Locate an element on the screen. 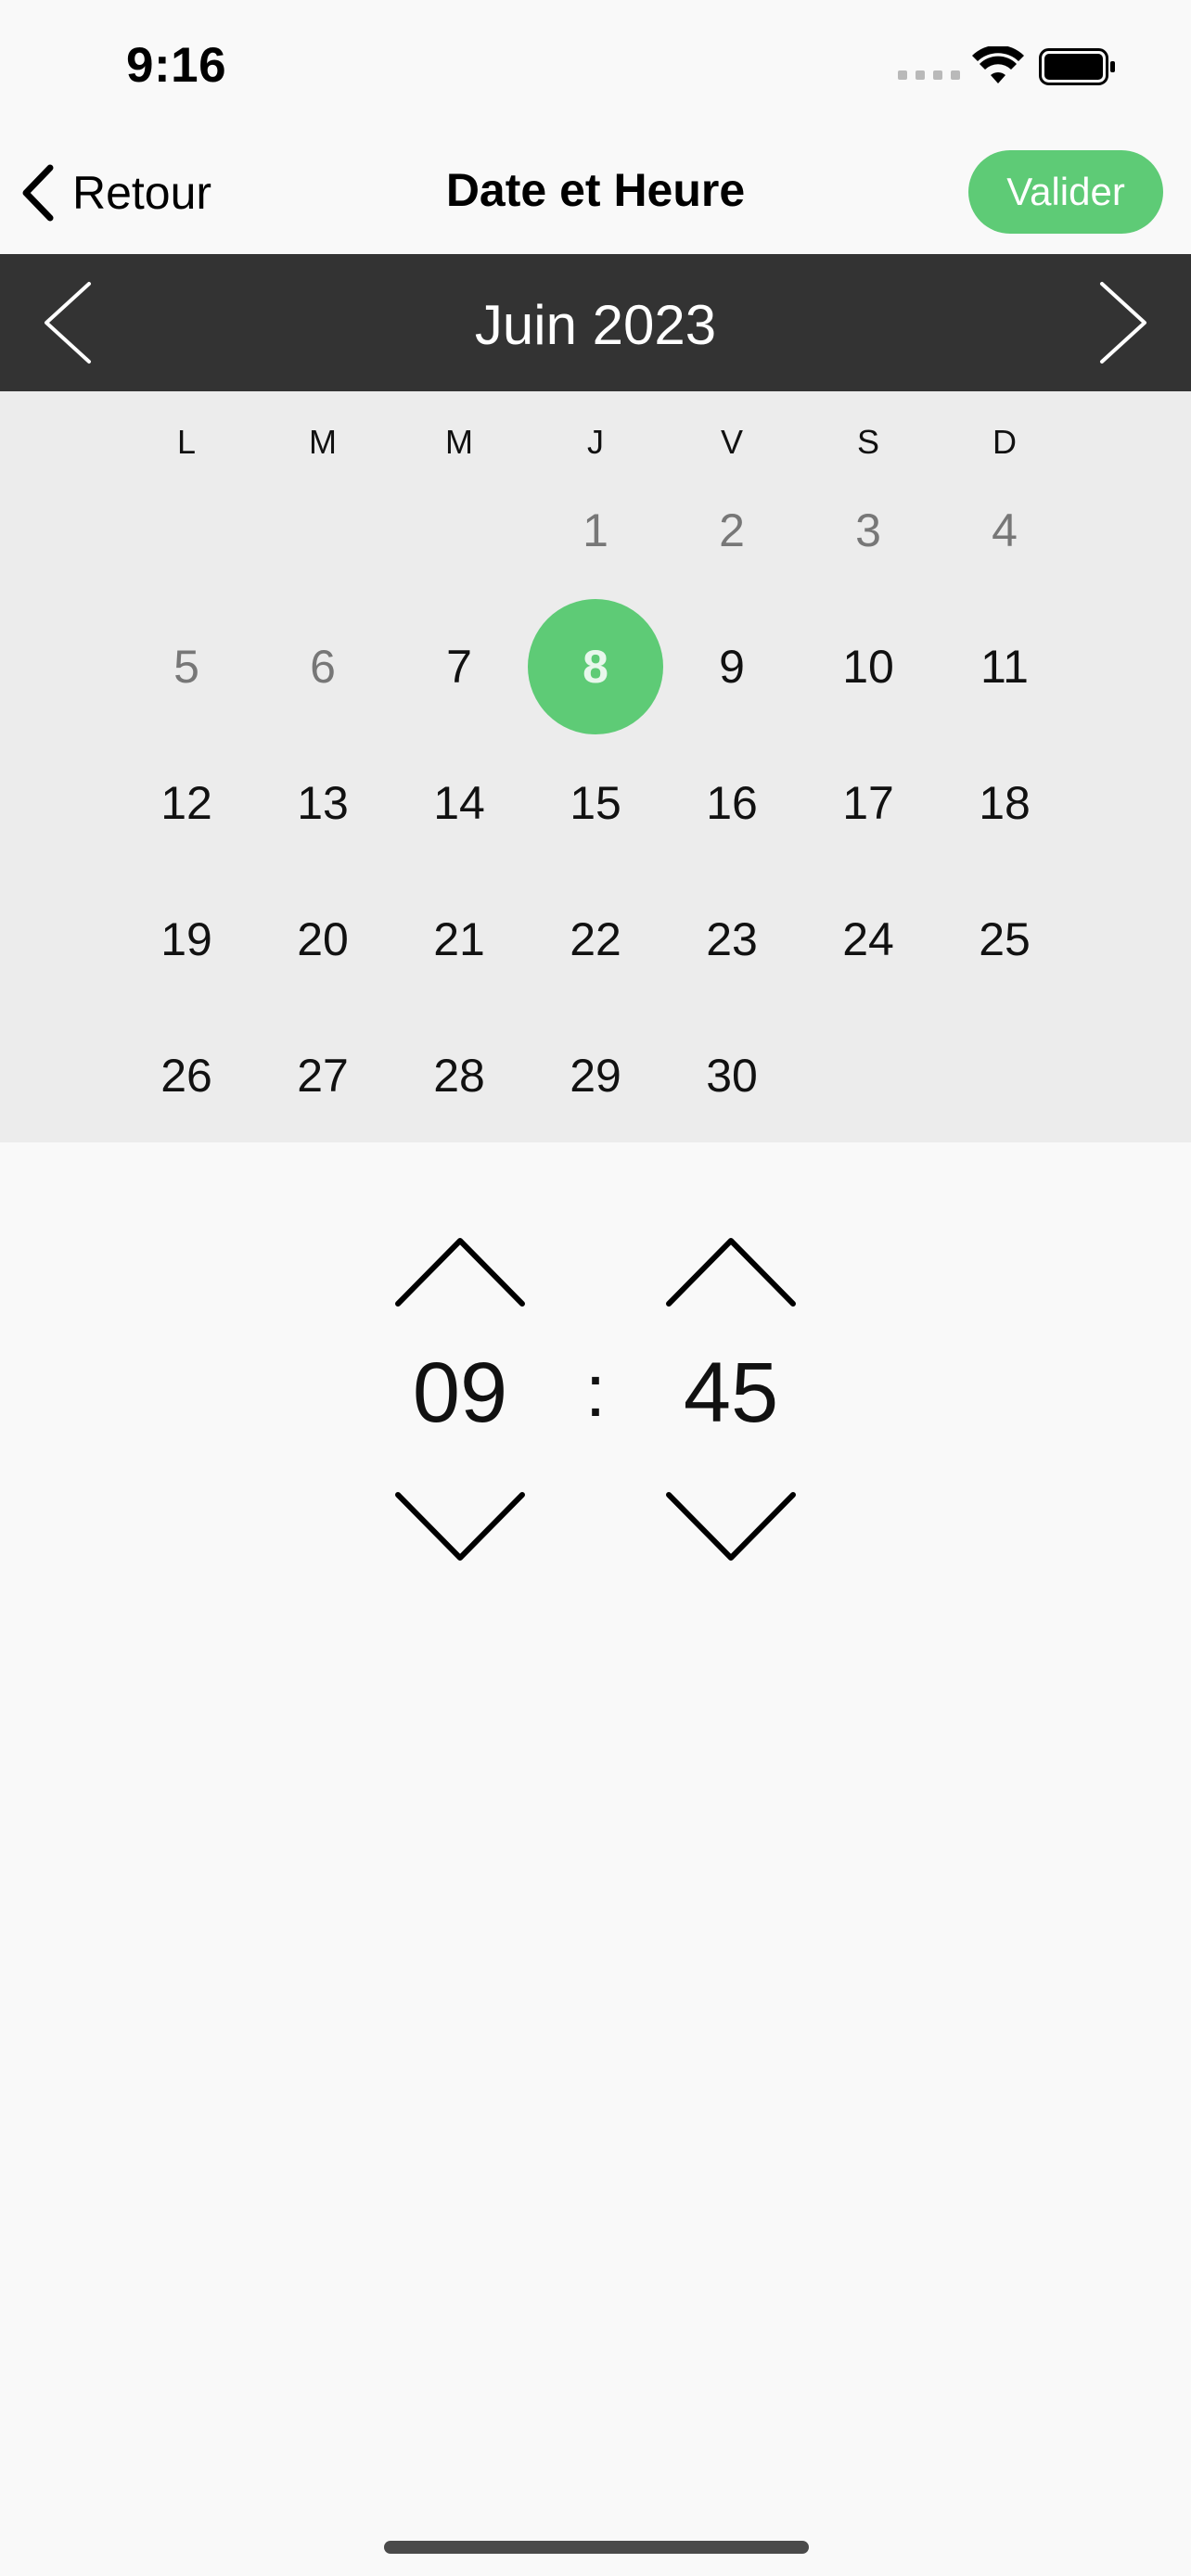  day-cell: 16 is located at coordinates (732, 803).